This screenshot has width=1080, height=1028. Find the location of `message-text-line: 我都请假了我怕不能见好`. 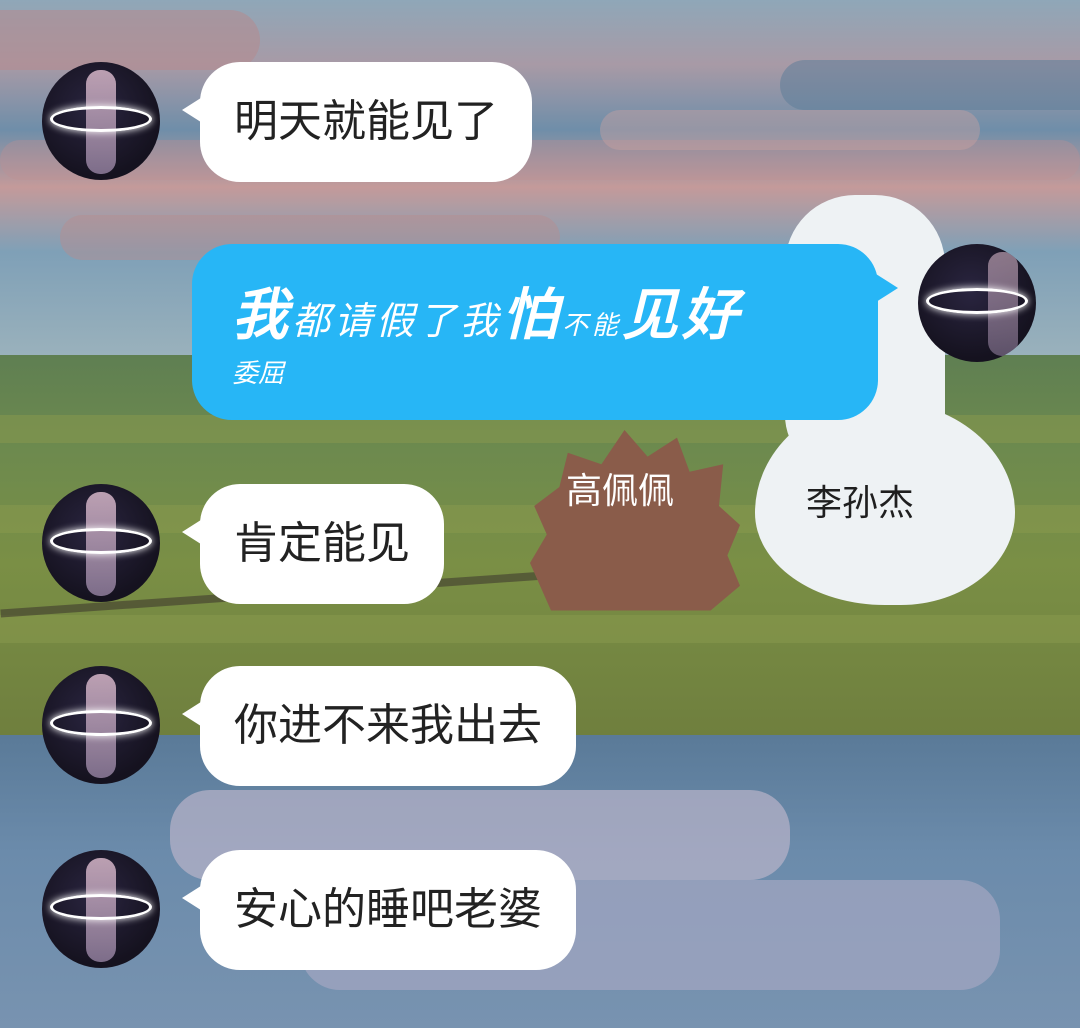

message-text-line: 我都请假了我怕不能见好 is located at coordinates (535, 310).